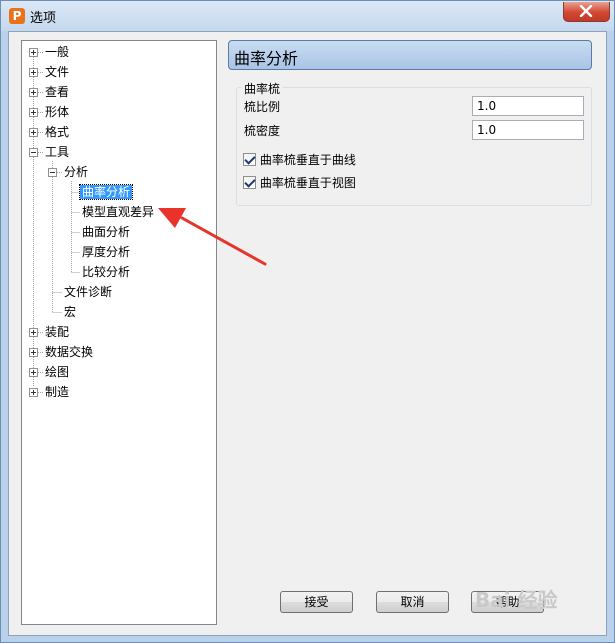 This screenshot has width=615, height=643. What do you see at coordinates (57, 372) in the screenshot?
I see `tree-item-drawing: 绘图` at bounding box center [57, 372].